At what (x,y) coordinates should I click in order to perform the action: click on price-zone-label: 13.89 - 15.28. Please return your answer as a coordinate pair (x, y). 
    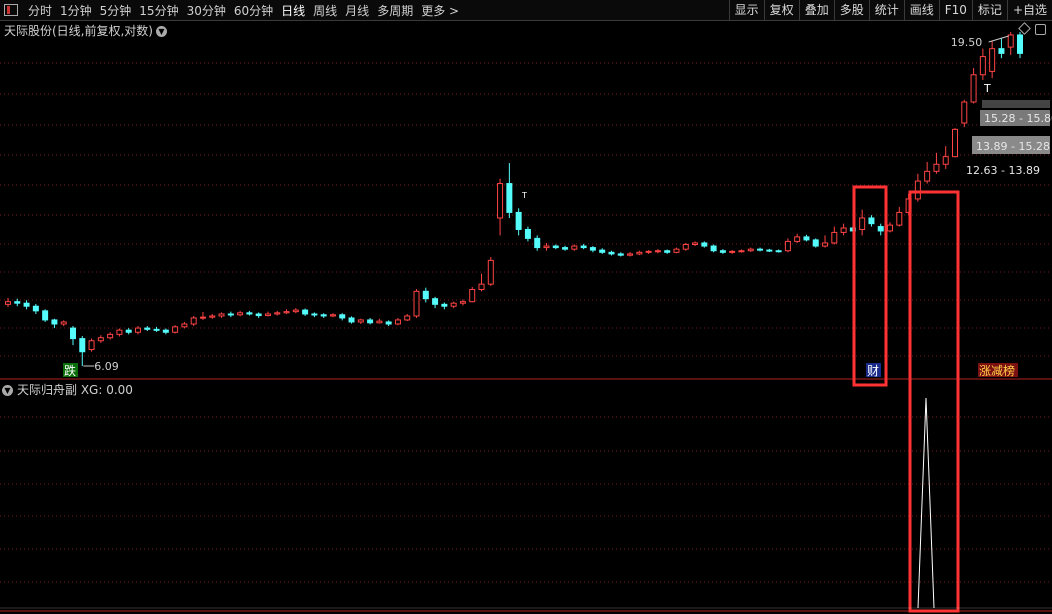
    Looking at the image, I should click on (1013, 146).